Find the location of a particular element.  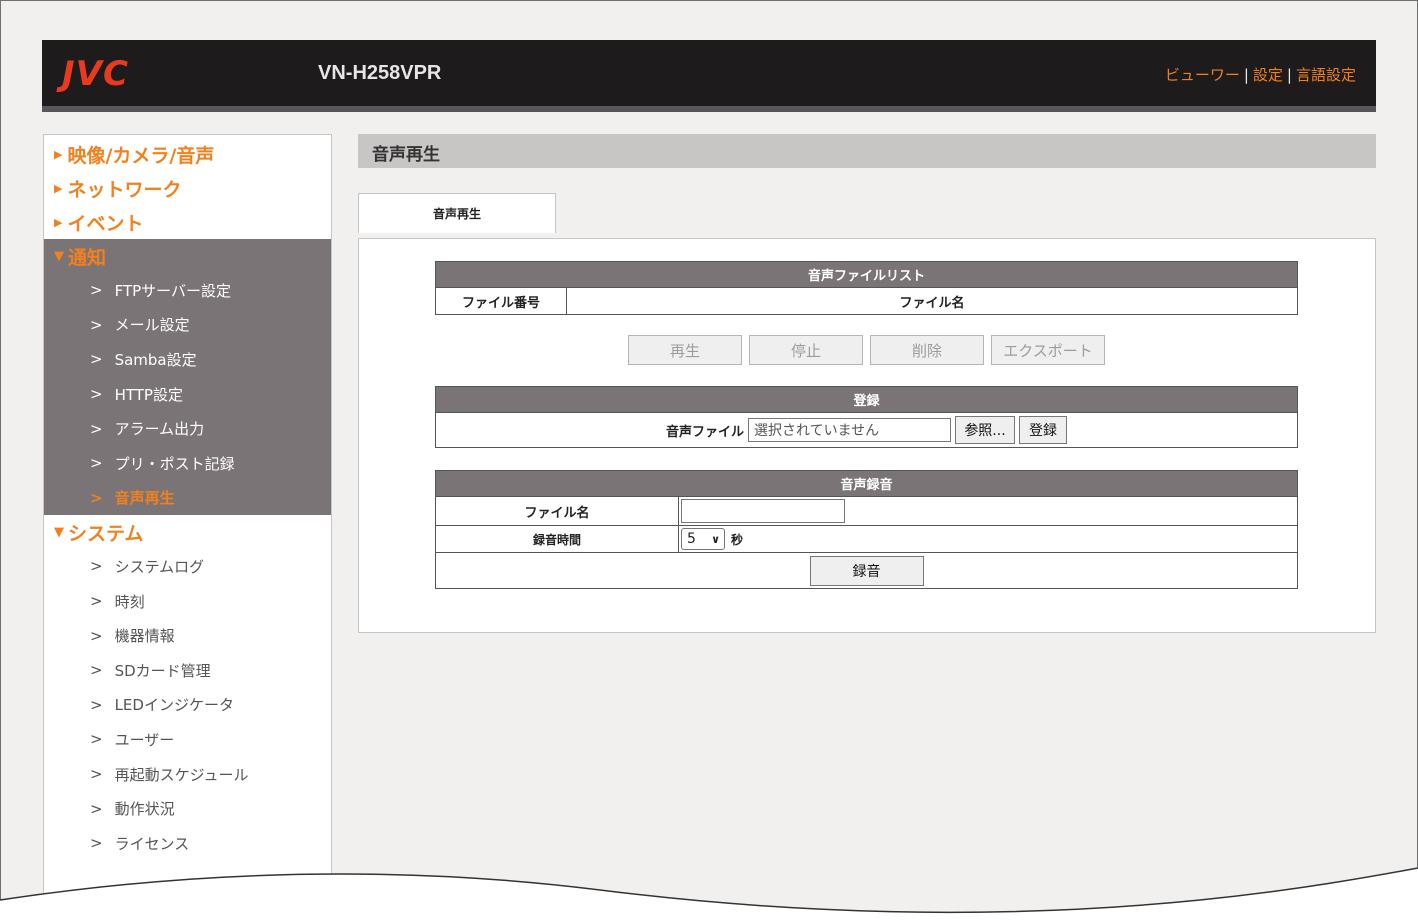

sidebar-item-reboot: > 再起動スケジュール is located at coordinates (187, 774).